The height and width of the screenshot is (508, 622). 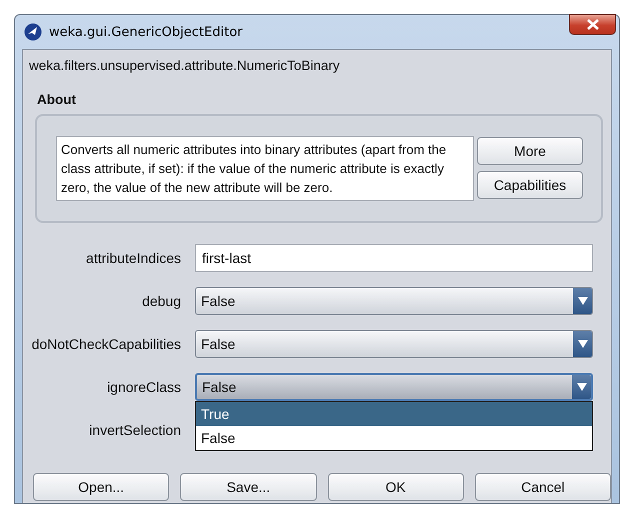 I want to click on dialog-button: OK, so click(x=396, y=487).